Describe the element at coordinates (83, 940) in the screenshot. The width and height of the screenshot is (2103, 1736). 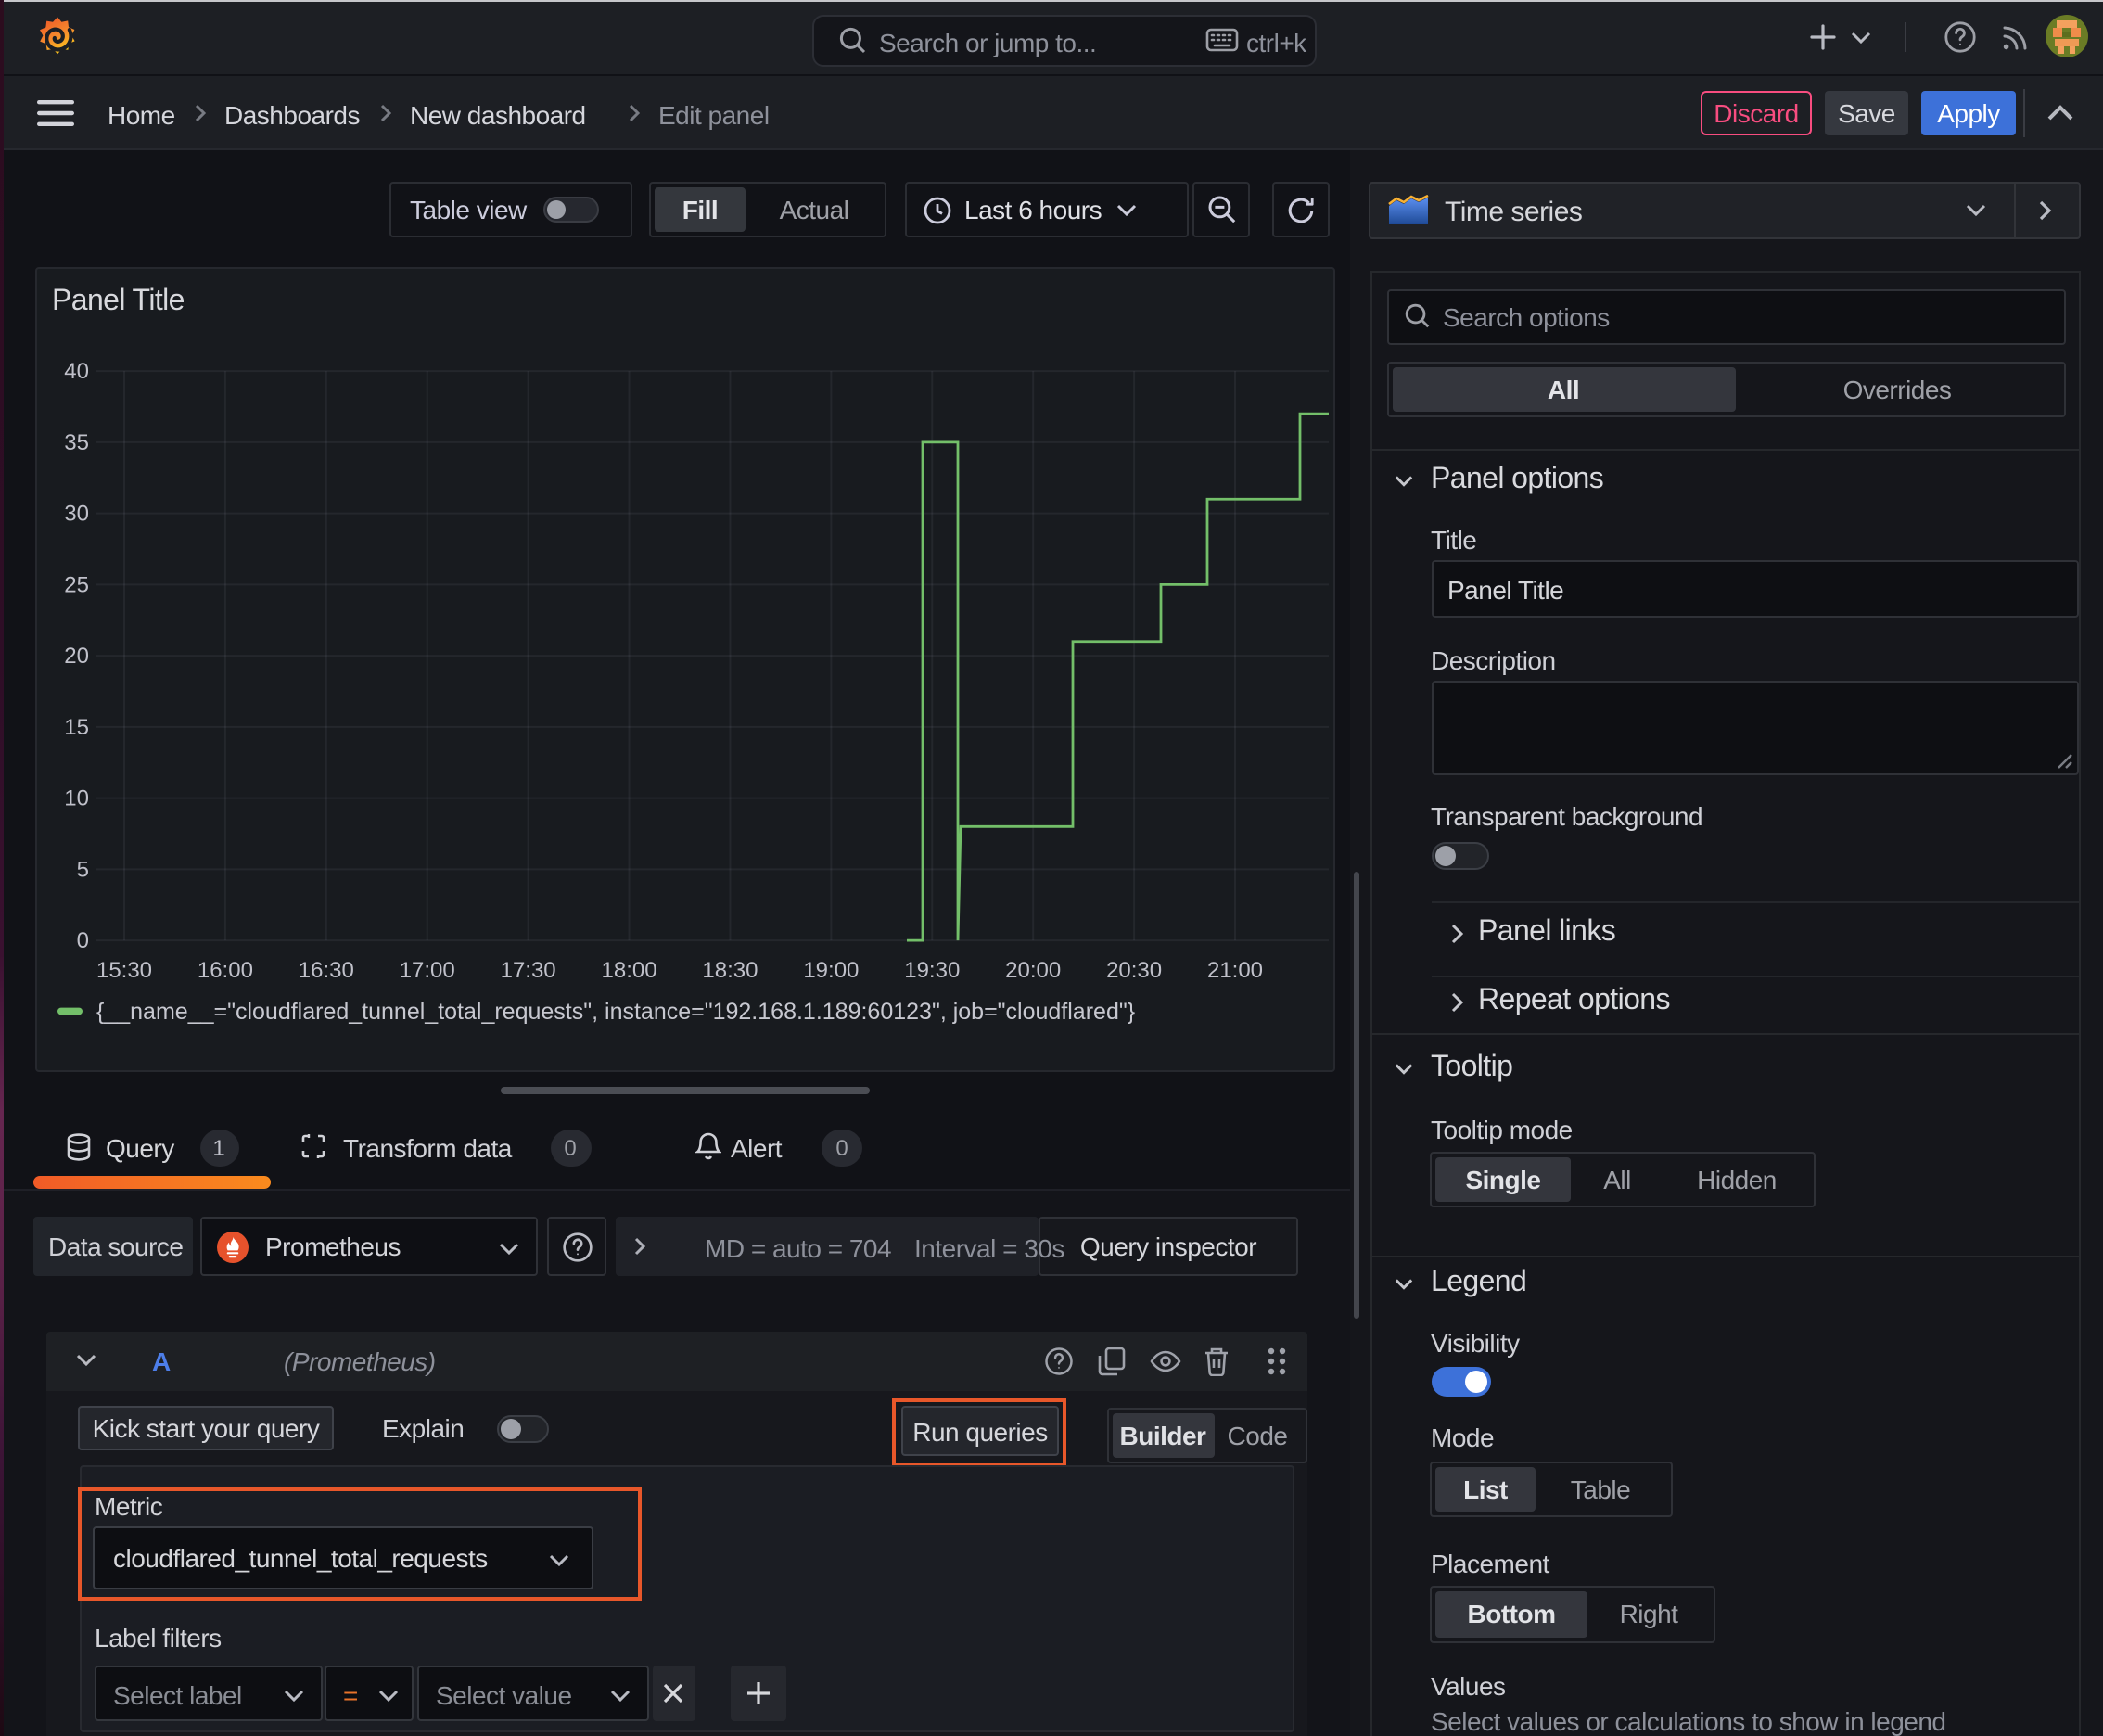
I see `svg-text: 0` at that location.